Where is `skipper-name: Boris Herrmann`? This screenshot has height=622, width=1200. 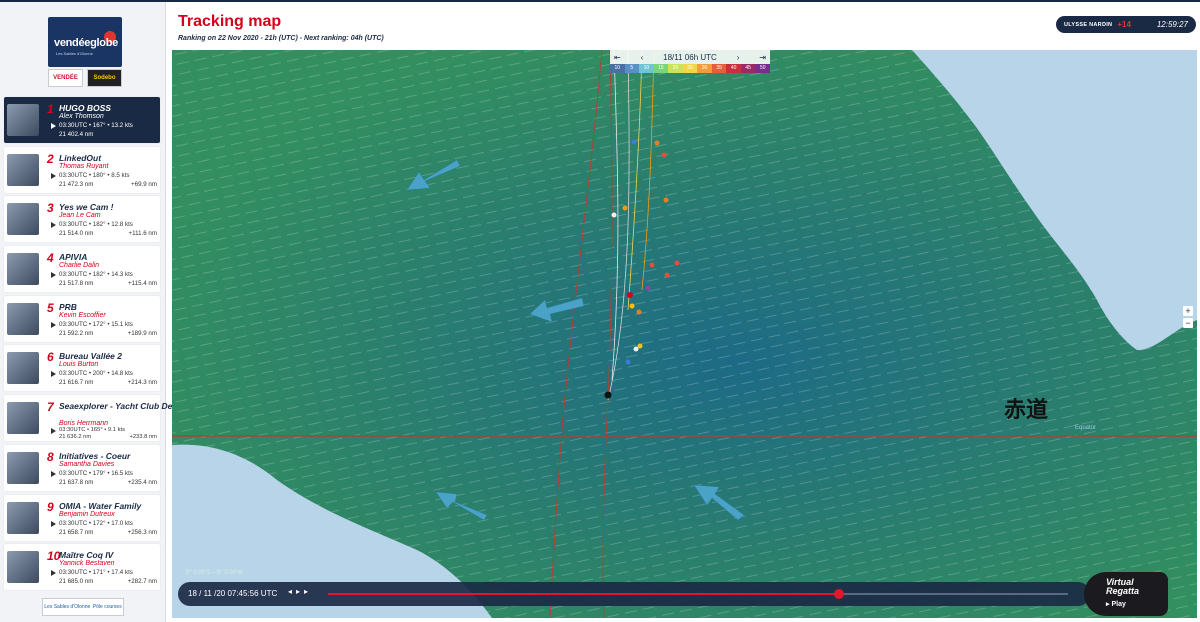
skipper-name: Boris Herrmann is located at coordinates (84, 424).